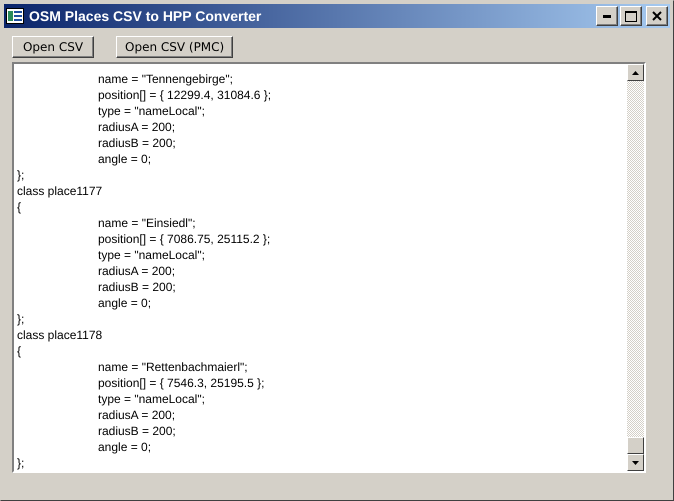 The height and width of the screenshot is (501, 674). I want to click on code-line: class place1177, so click(59, 191).